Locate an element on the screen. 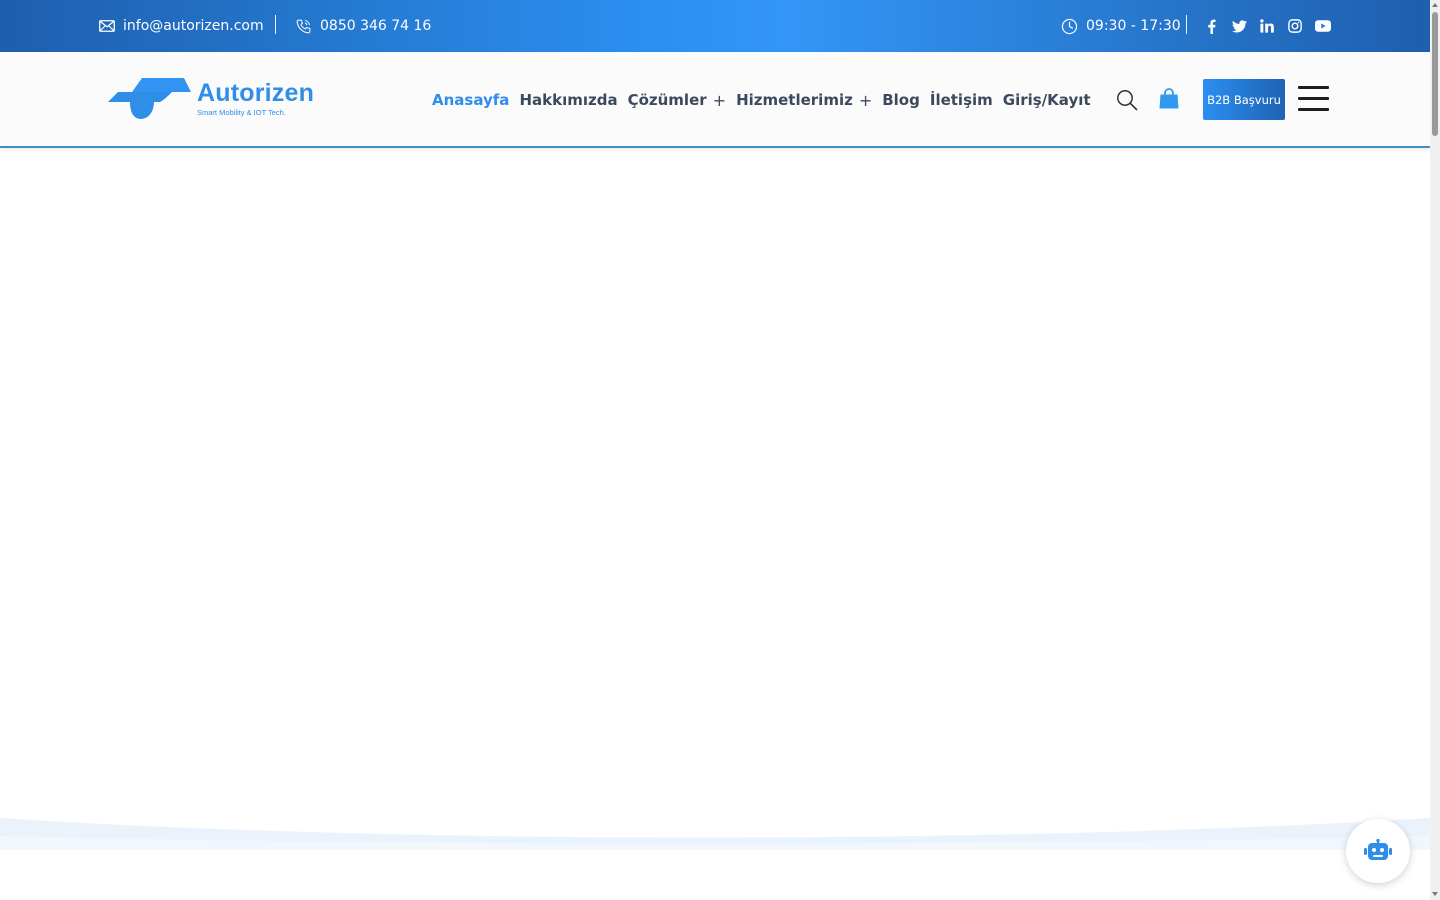 This screenshot has height=900, width=1440. scroll-up-arrow is located at coordinates (1435, 5).